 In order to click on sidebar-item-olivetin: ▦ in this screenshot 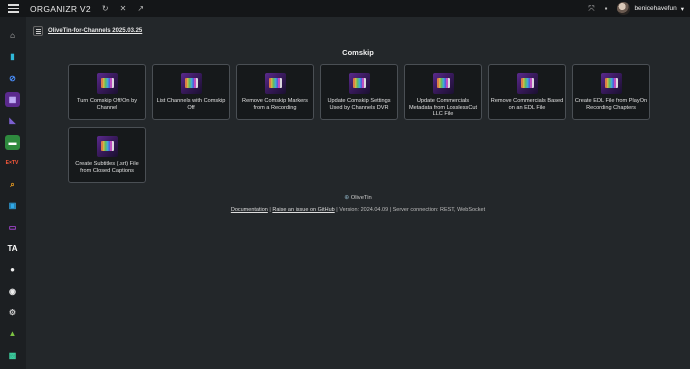, I will do `click(12, 99)`.